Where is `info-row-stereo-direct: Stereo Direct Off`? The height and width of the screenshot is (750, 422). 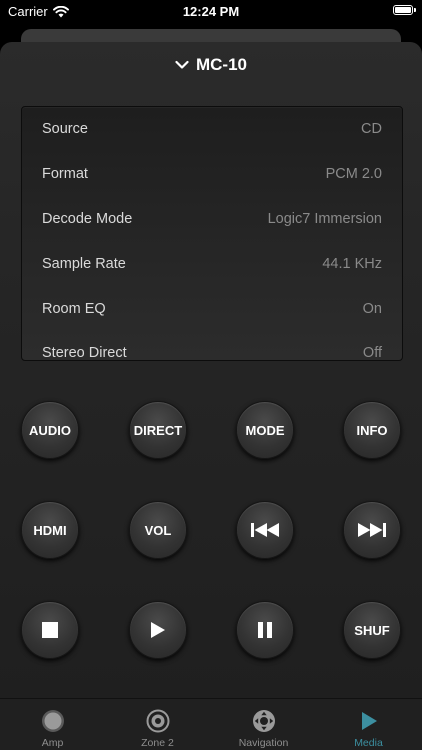 info-row-stereo-direct: Stereo Direct Off is located at coordinates (212, 351).